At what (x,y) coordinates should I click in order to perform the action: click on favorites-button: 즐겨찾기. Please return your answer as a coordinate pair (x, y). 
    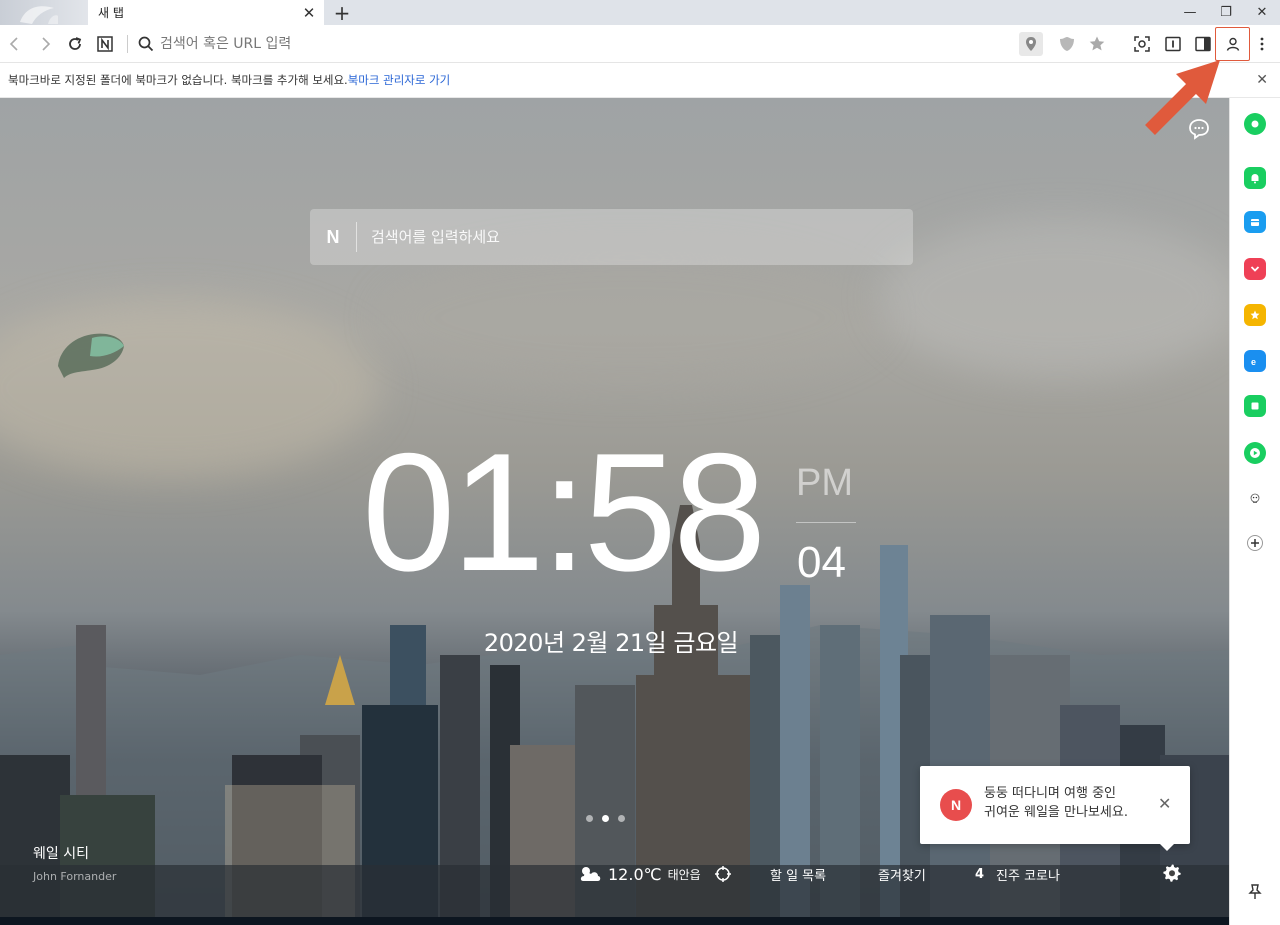
    Looking at the image, I should click on (902, 874).